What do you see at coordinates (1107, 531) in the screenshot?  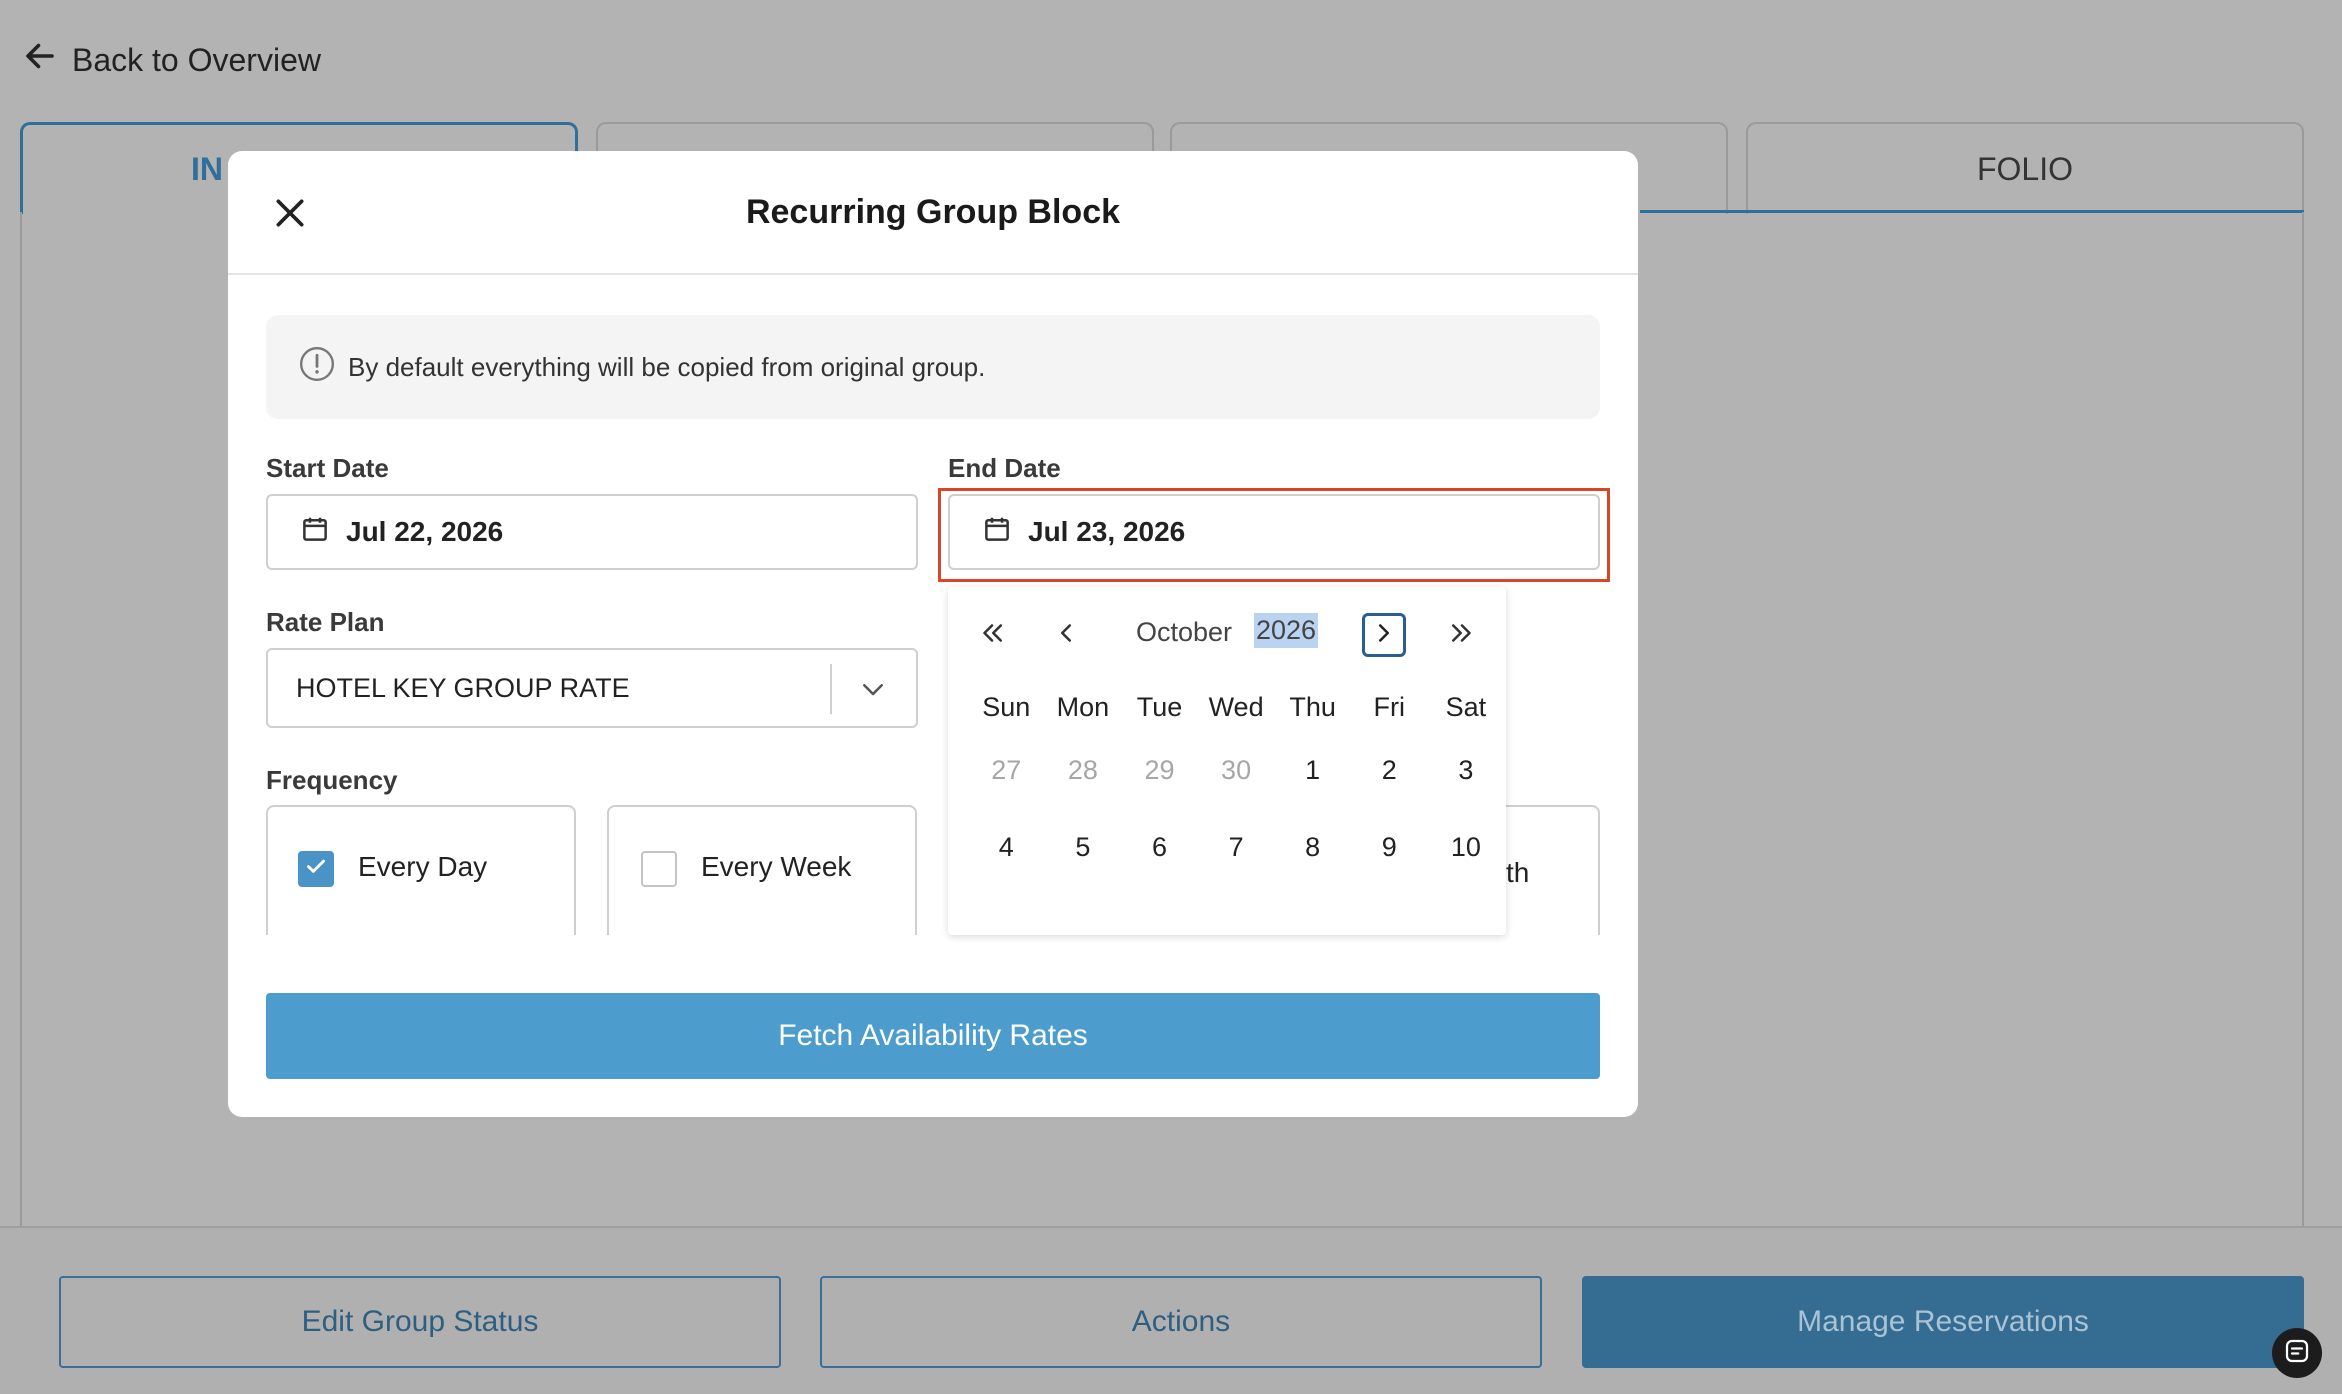 I see `end-date-value: Jul 23, 2026` at bounding box center [1107, 531].